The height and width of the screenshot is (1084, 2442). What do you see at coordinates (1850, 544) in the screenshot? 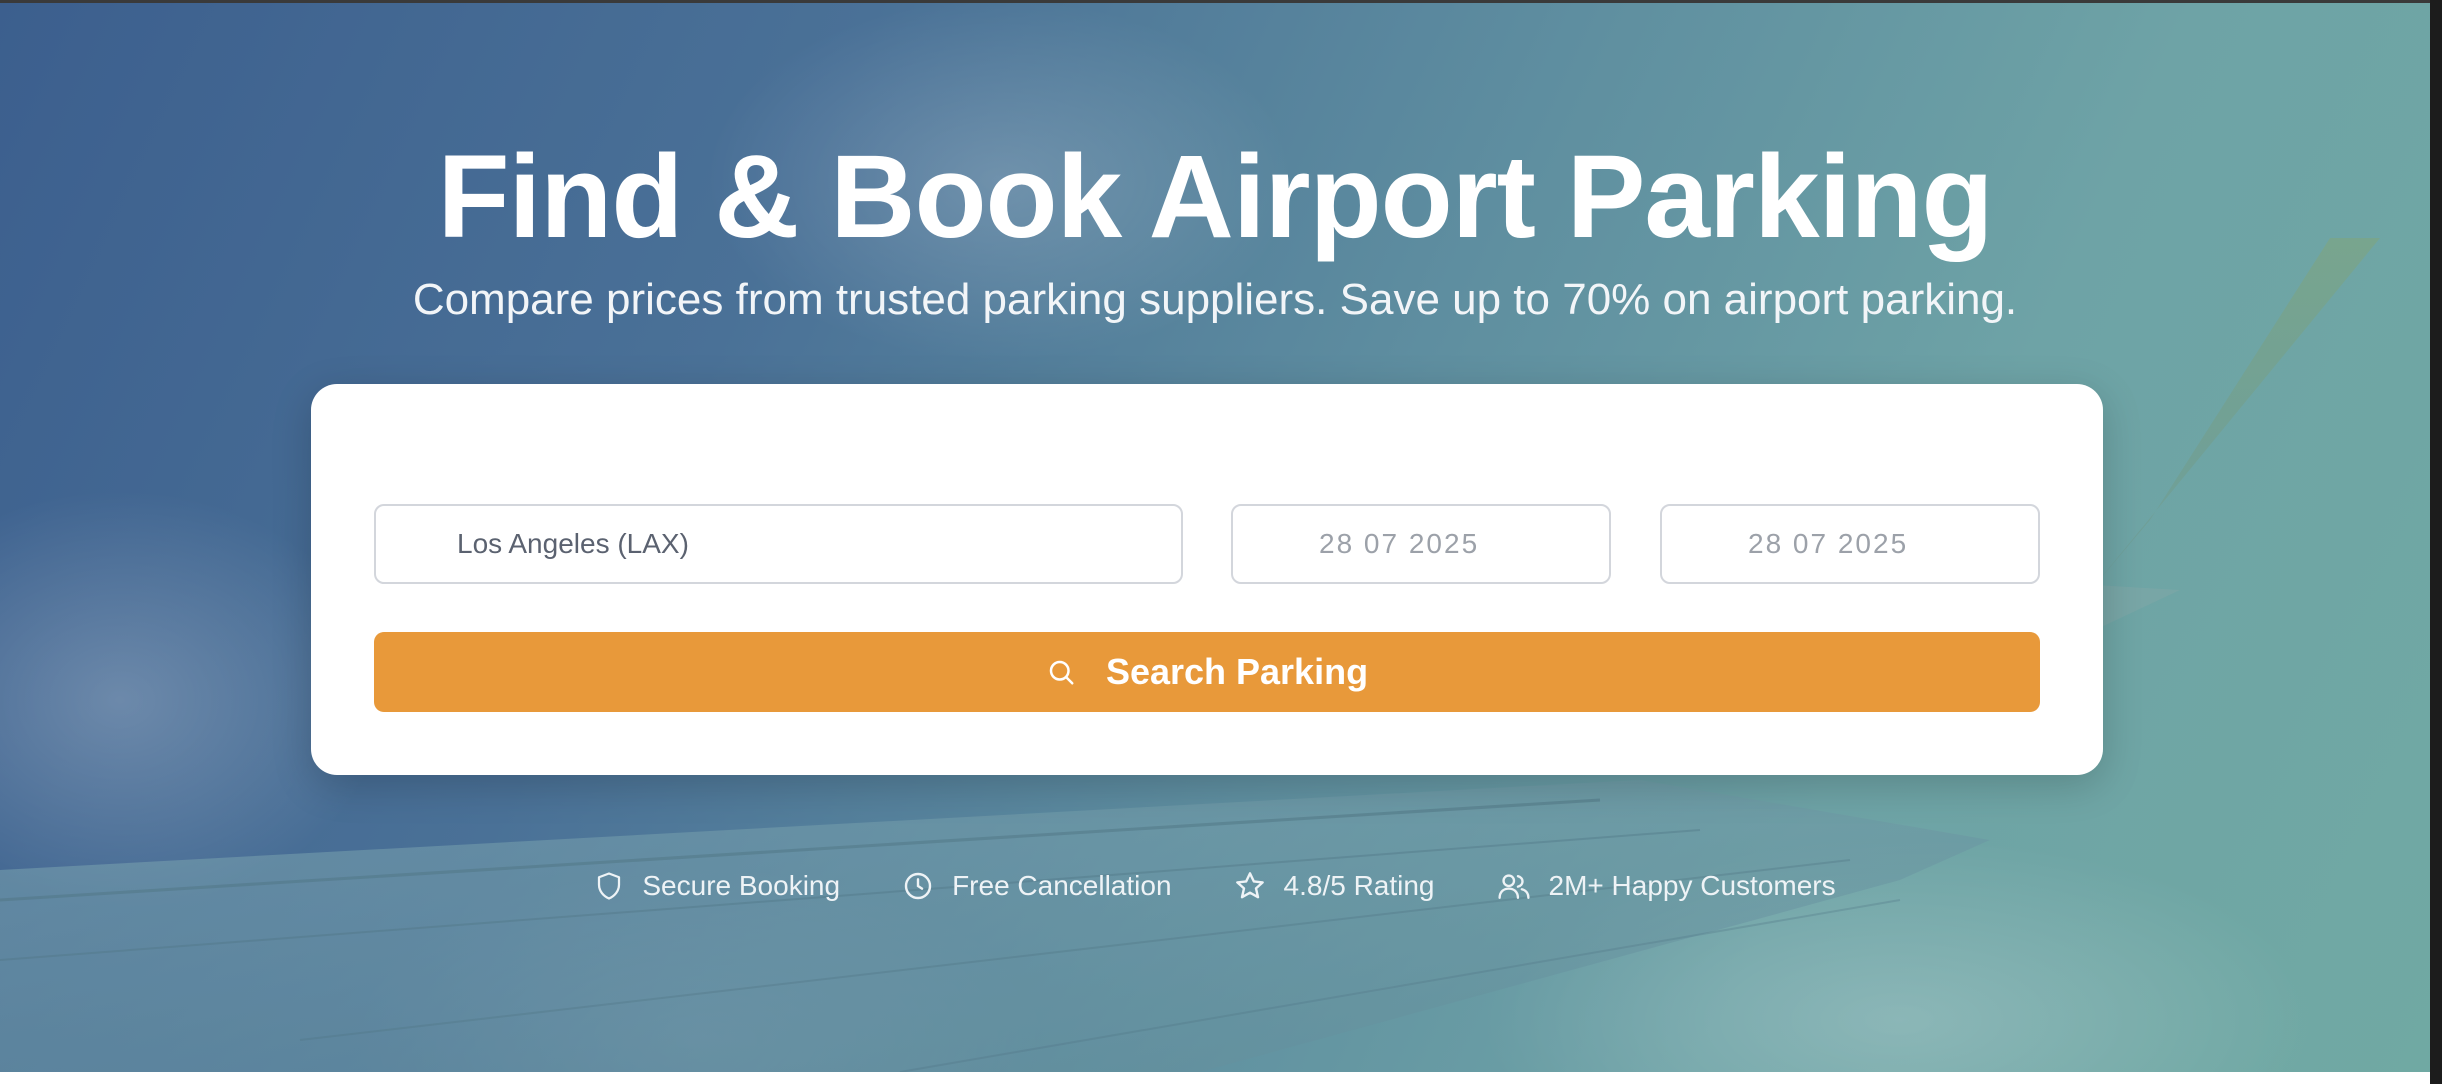
I see `end-date-input: 28 07 2025` at bounding box center [1850, 544].